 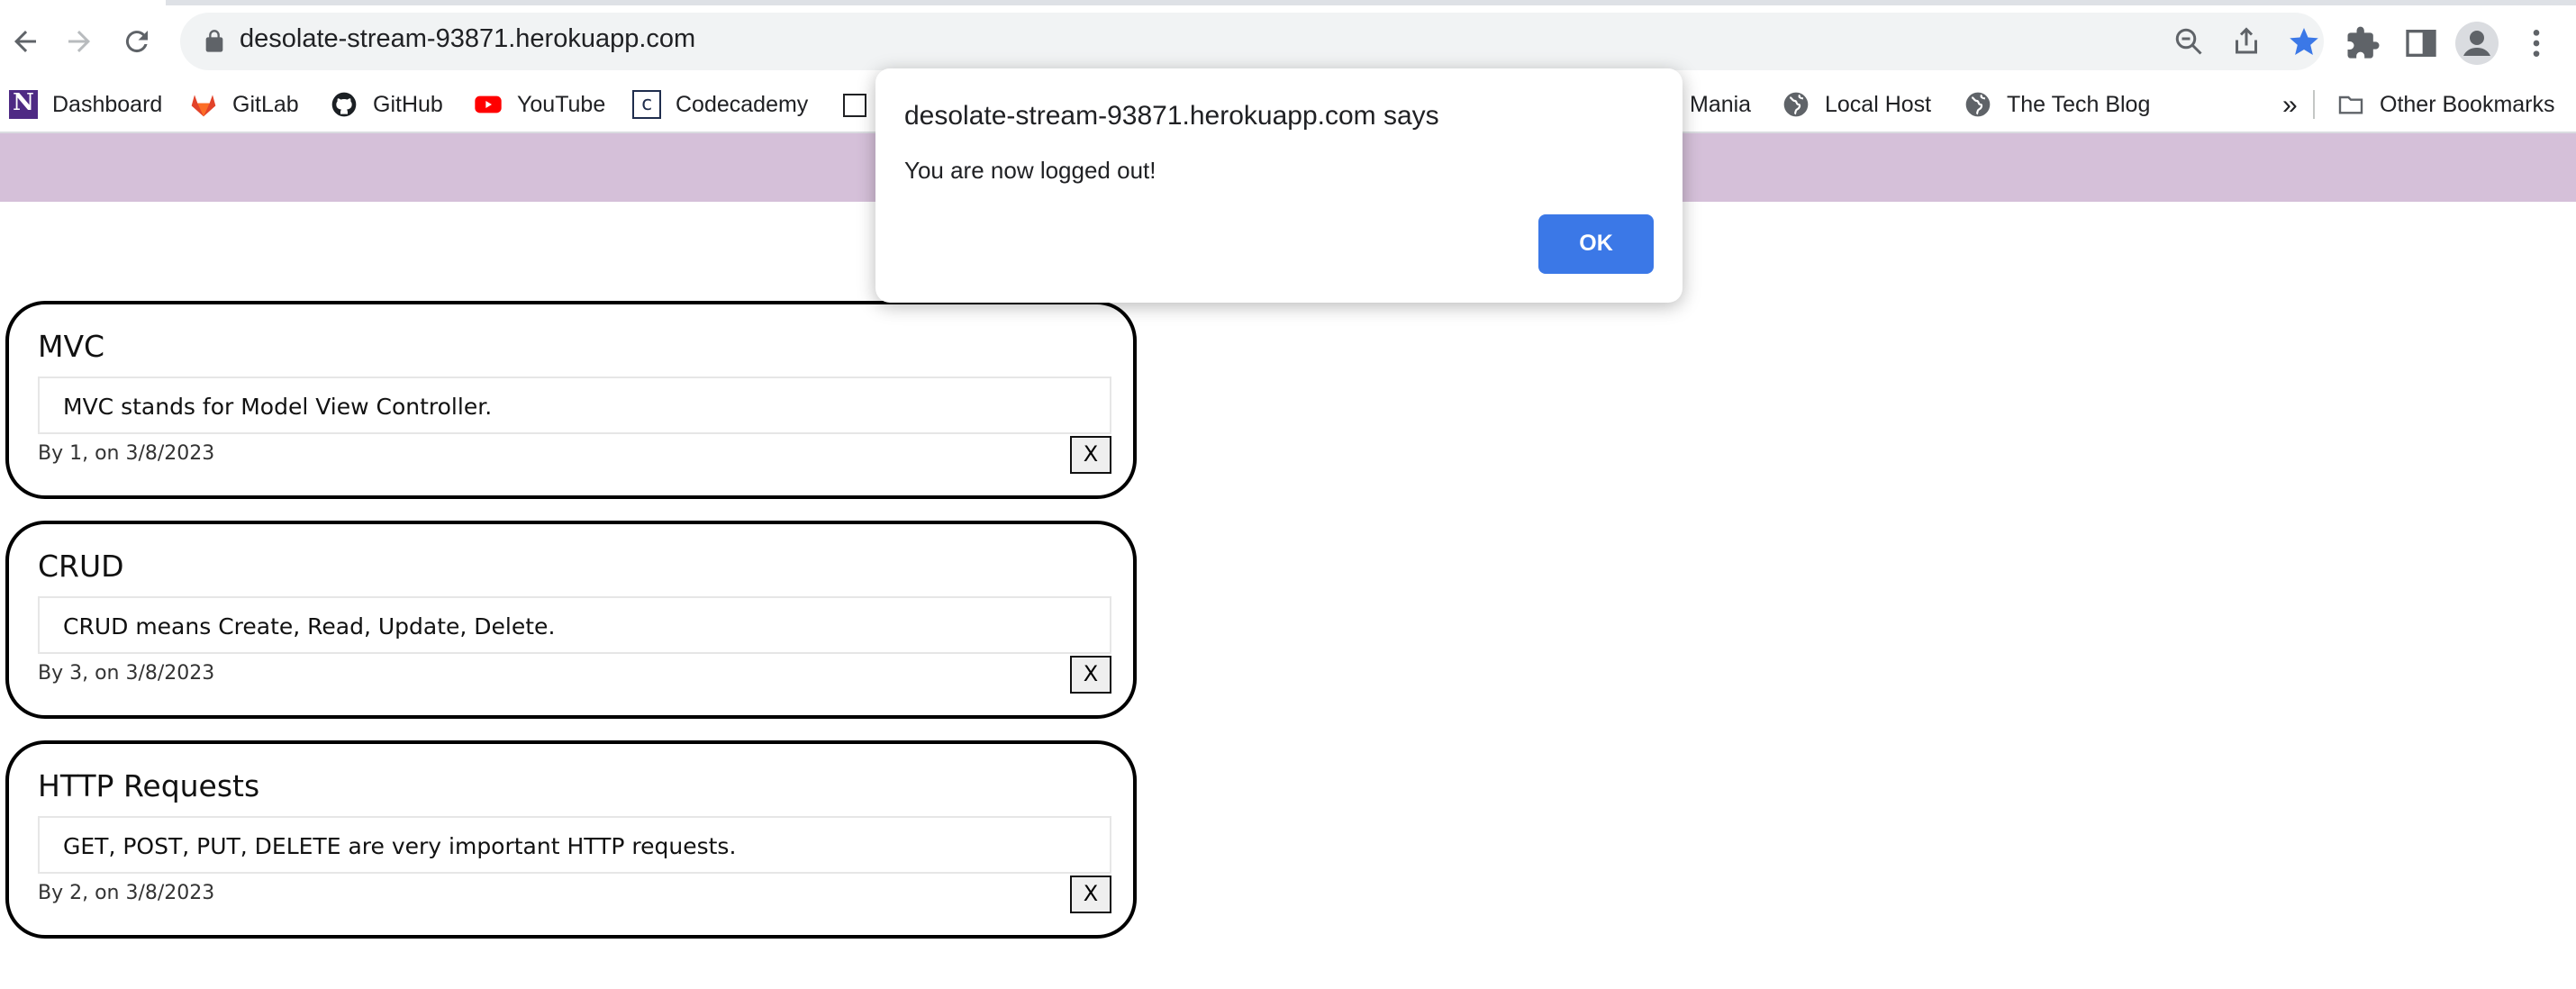 What do you see at coordinates (81, 566) in the screenshot?
I see `post-title: CRUD` at bounding box center [81, 566].